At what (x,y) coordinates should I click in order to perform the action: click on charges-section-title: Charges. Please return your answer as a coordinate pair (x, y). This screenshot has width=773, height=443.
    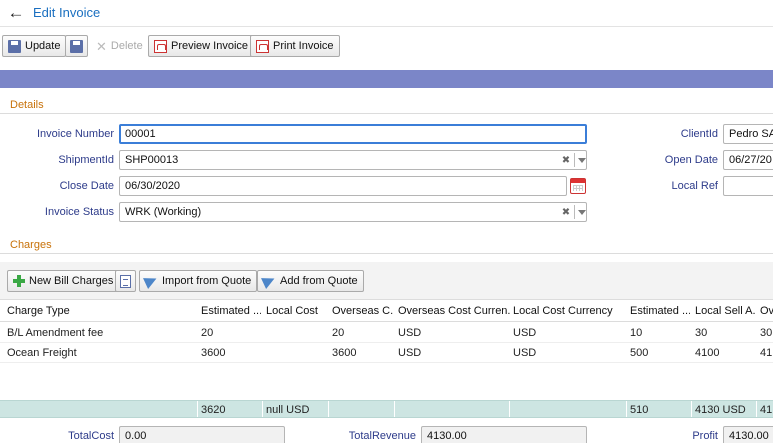
    Looking at the image, I should click on (31, 245).